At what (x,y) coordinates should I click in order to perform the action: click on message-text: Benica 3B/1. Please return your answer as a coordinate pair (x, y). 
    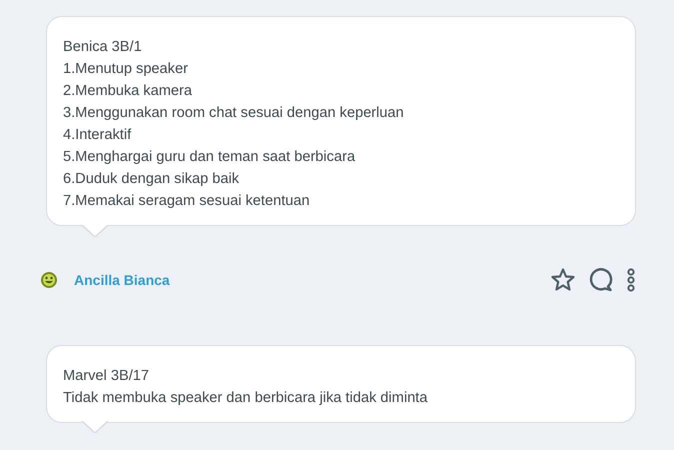
    Looking at the image, I should click on (103, 47).